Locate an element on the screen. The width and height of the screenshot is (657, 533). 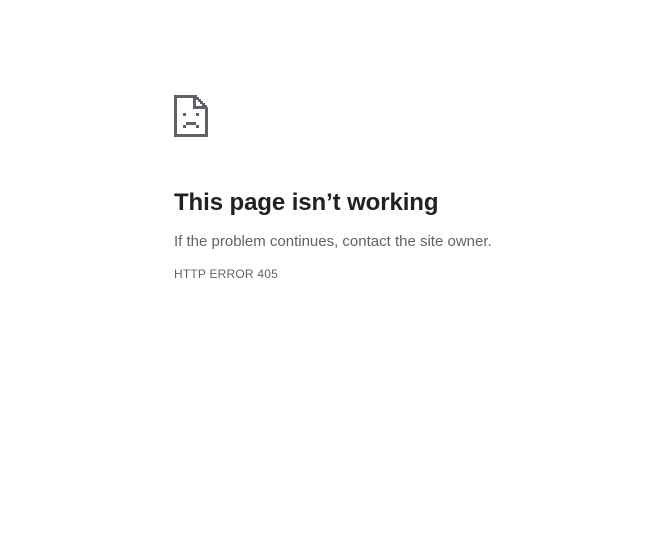
page-title: This page isn’t working is located at coordinates (306, 202).